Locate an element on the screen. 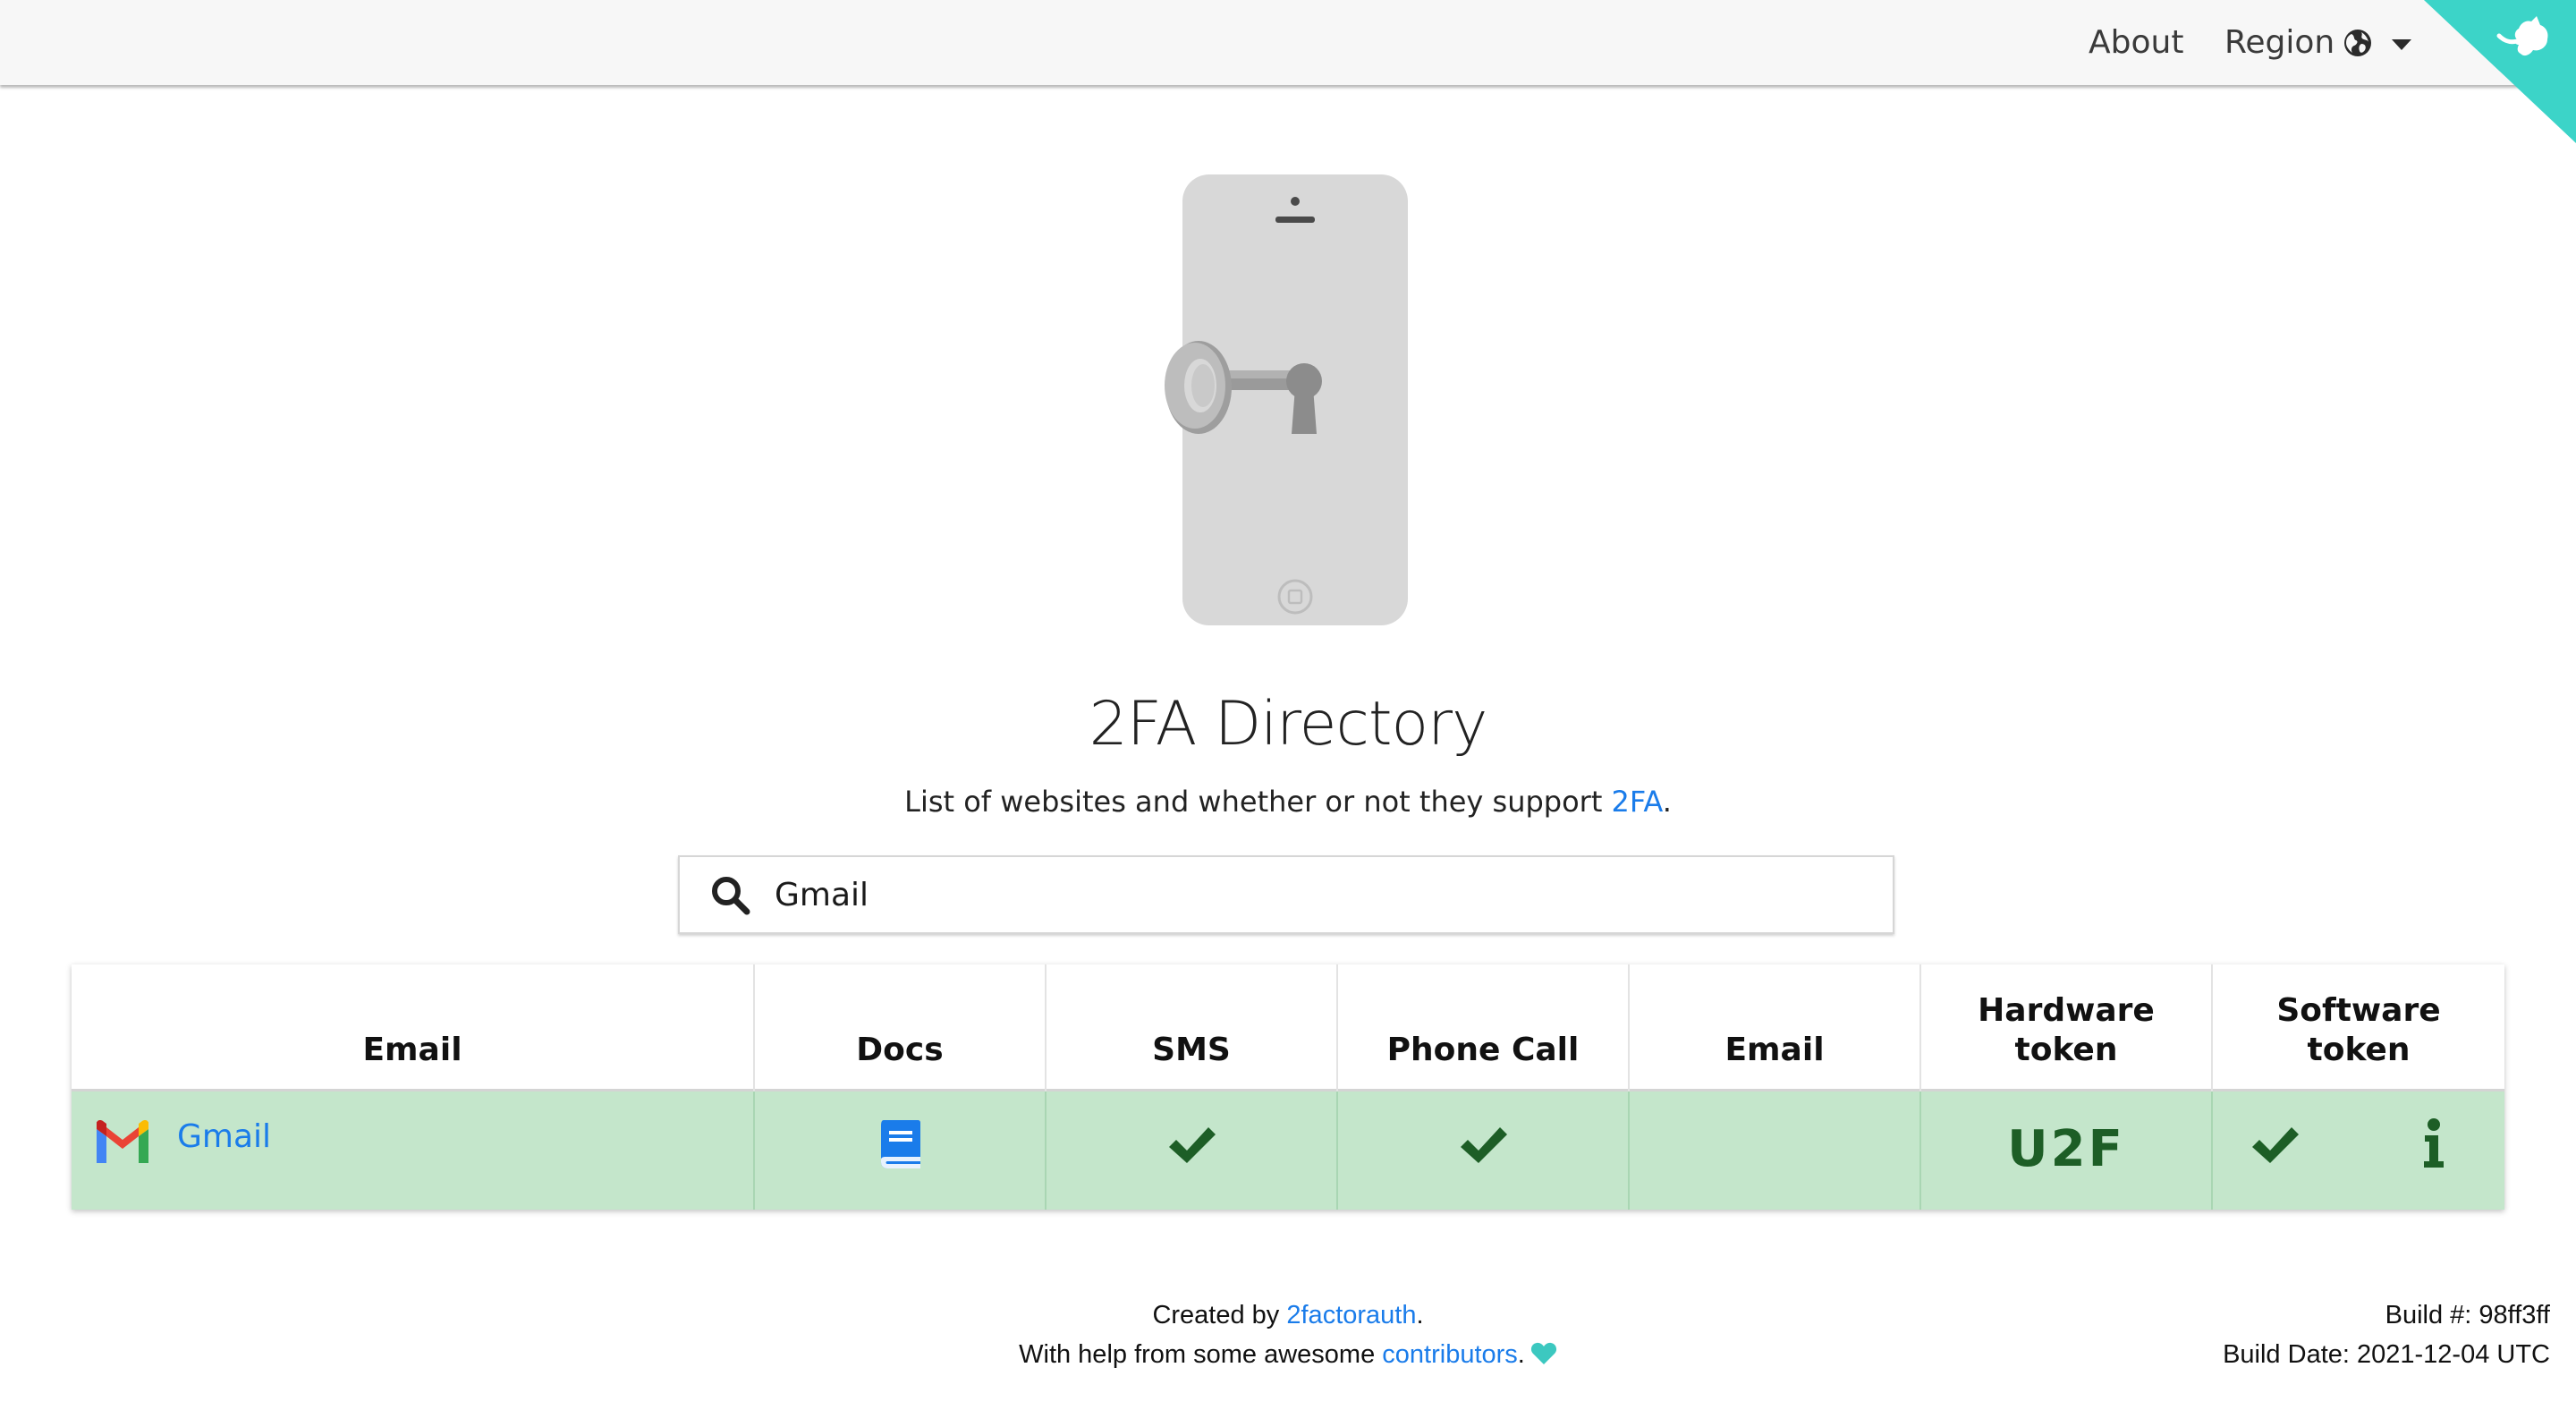  build-number: Build #: 98ff3ff is located at coordinates (2467, 1315).